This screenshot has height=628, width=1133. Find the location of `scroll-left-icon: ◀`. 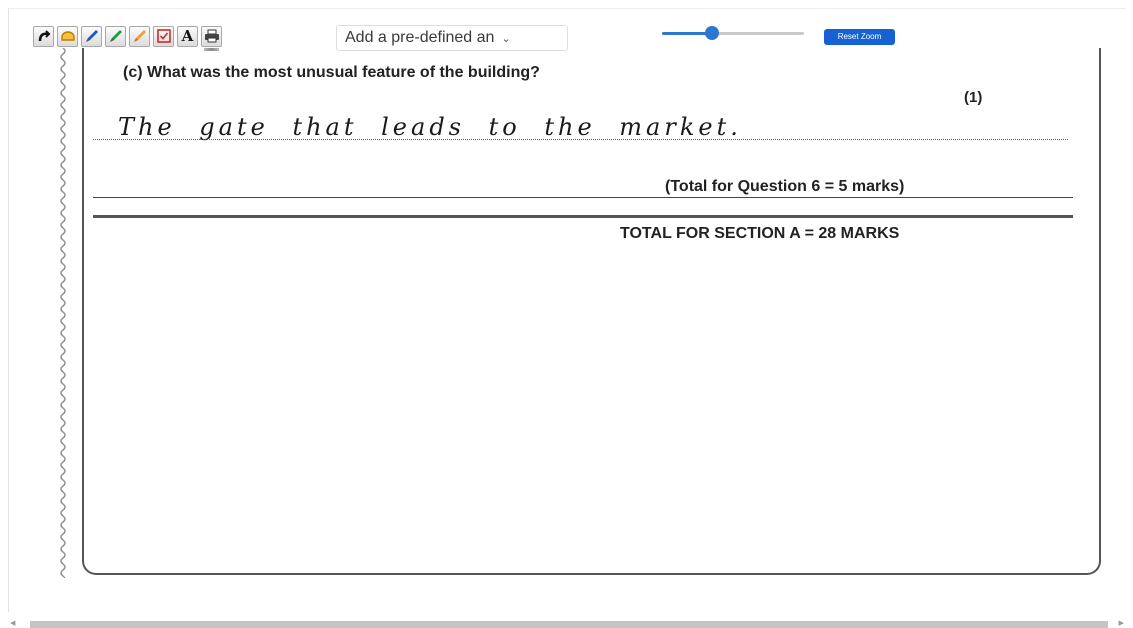

scroll-left-icon: ◀ is located at coordinates (12, 623).